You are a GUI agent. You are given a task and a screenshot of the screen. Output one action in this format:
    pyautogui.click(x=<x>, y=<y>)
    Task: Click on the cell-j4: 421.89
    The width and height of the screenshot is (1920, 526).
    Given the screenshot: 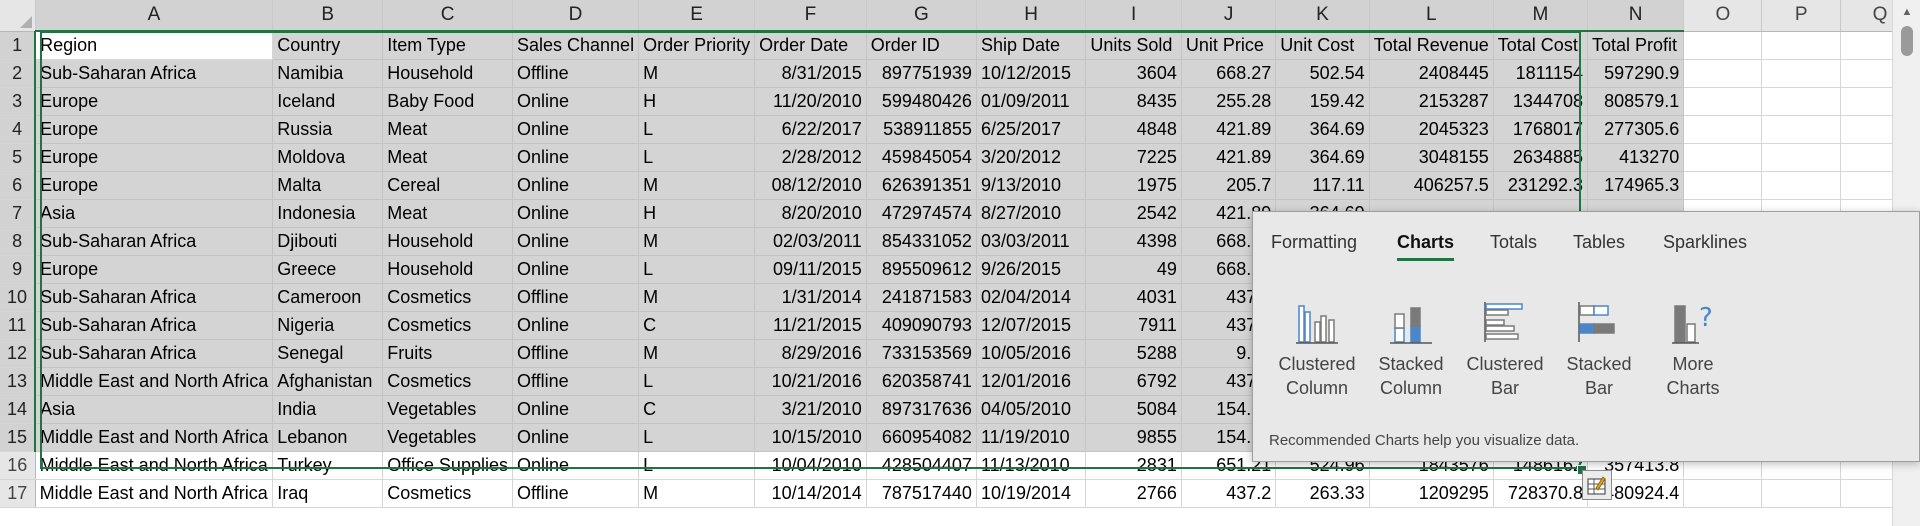 What is the action you would take?
    pyautogui.click(x=1229, y=129)
    